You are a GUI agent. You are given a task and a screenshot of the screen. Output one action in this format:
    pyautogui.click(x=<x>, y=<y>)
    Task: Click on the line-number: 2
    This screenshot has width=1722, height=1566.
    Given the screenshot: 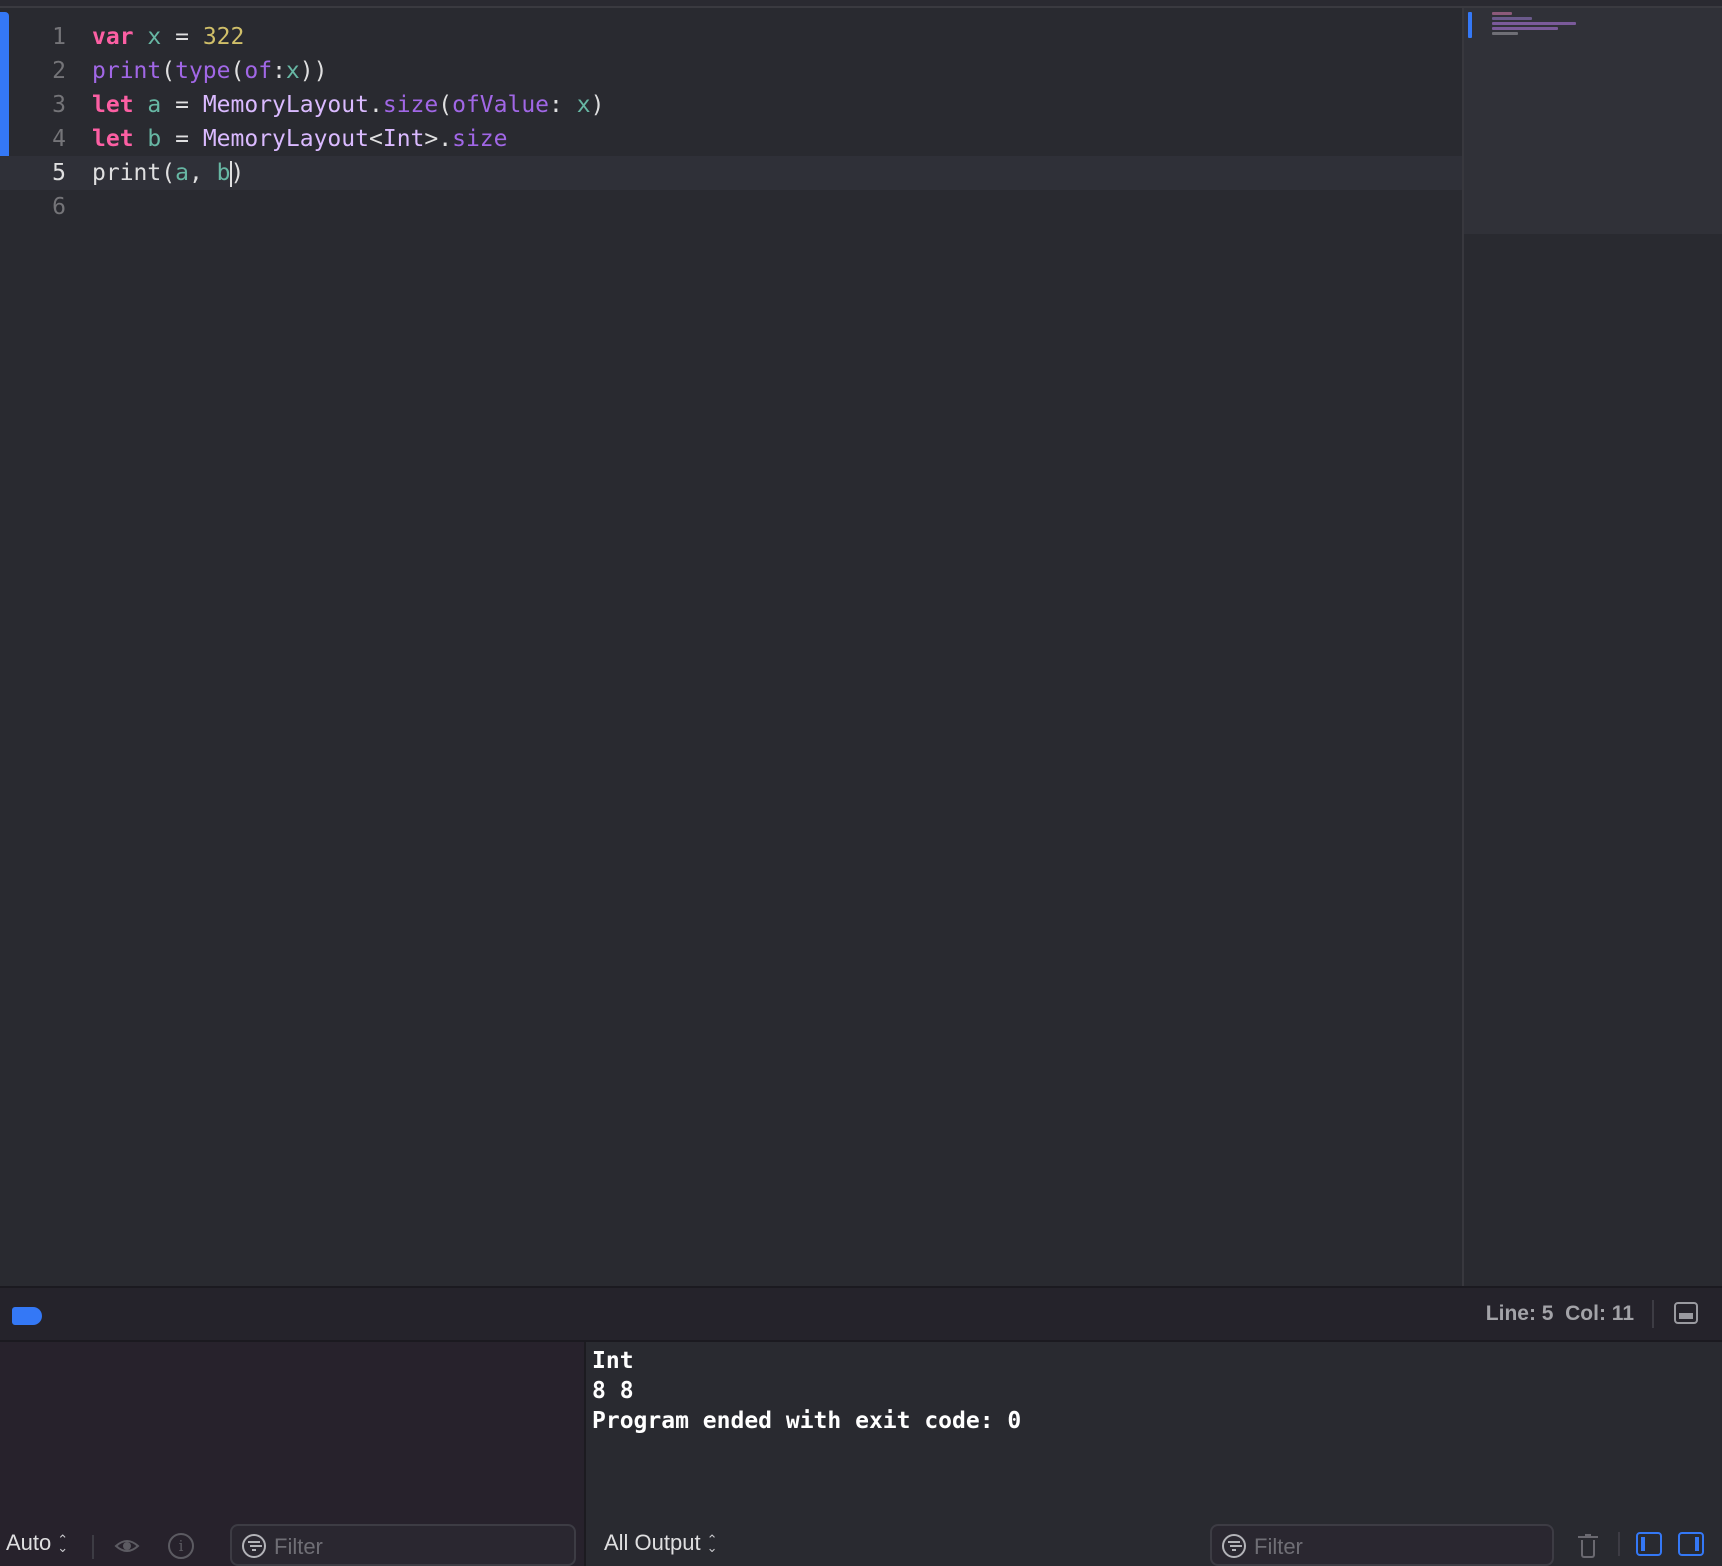 What is the action you would take?
    pyautogui.click(x=59, y=71)
    